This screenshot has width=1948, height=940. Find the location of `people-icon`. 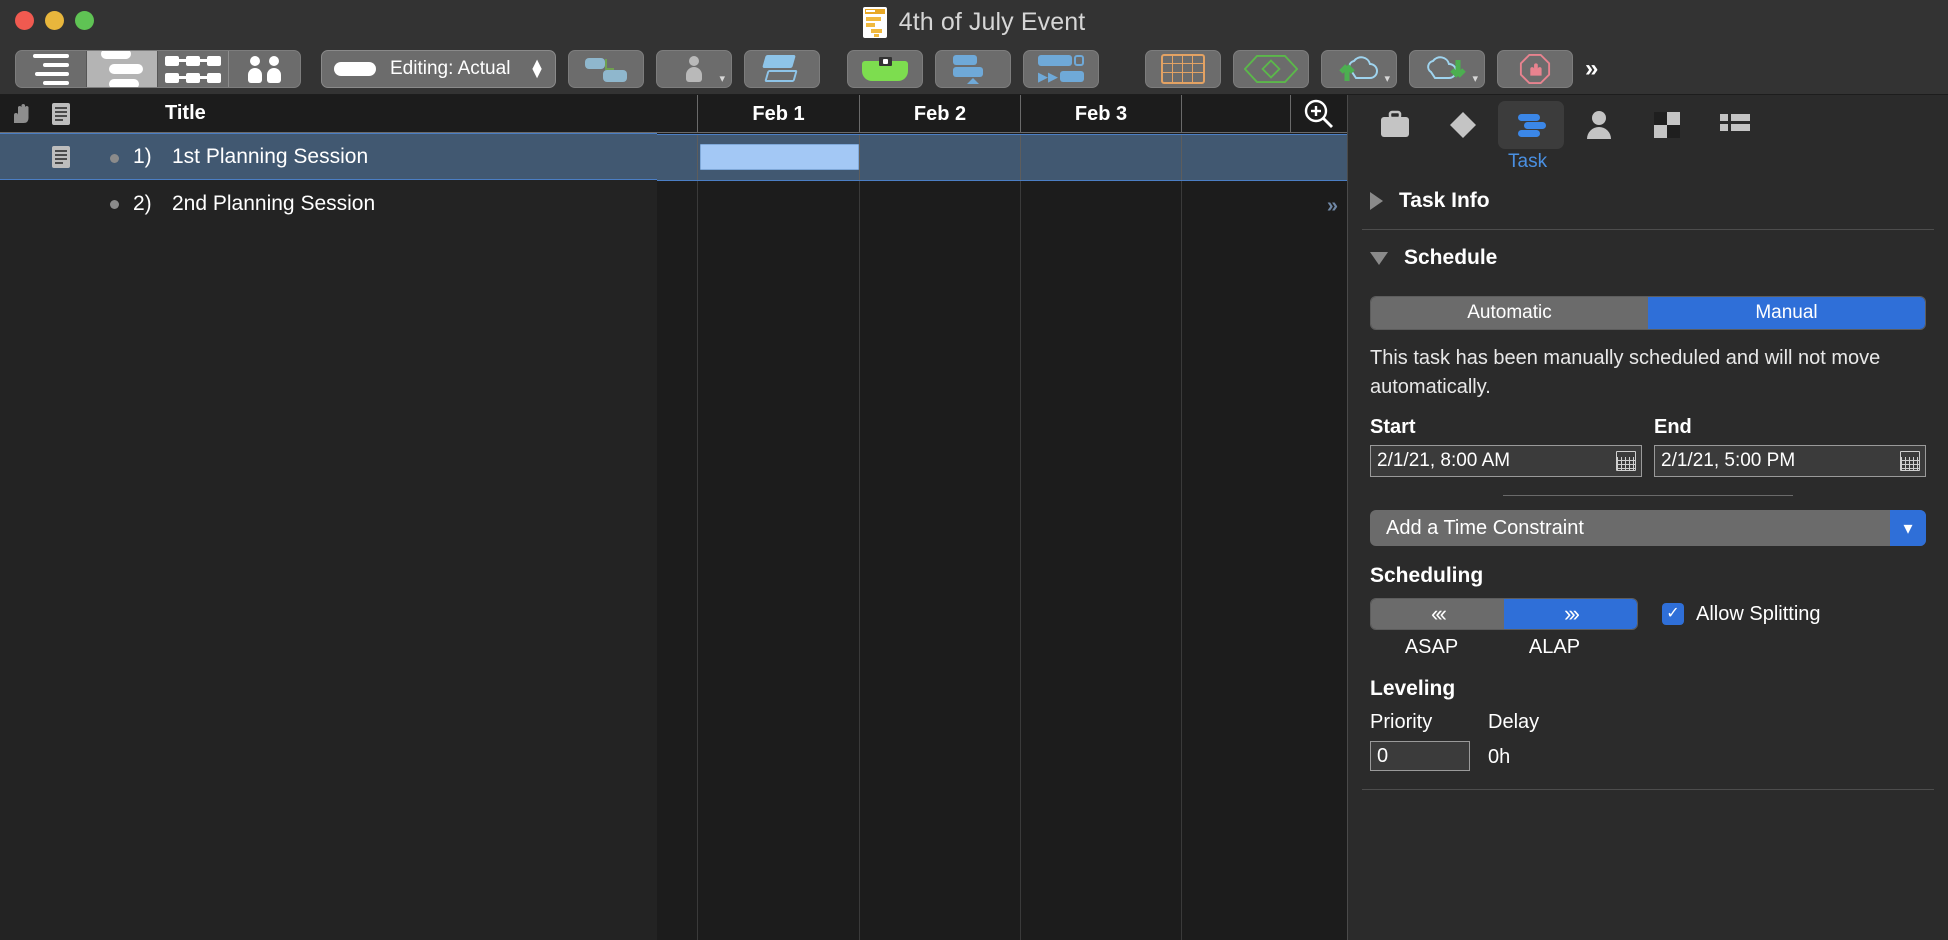

people-icon is located at coordinates (264, 69).